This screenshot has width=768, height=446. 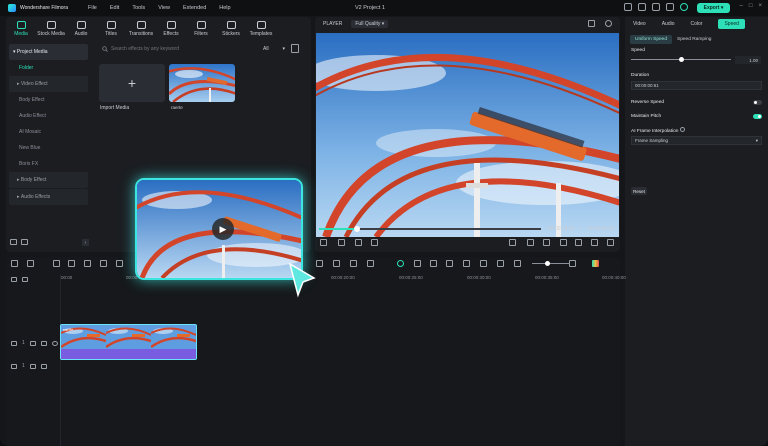 What do you see at coordinates (341, 242) in the screenshot?
I see `step-back-icon` at bounding box center [341, 242].